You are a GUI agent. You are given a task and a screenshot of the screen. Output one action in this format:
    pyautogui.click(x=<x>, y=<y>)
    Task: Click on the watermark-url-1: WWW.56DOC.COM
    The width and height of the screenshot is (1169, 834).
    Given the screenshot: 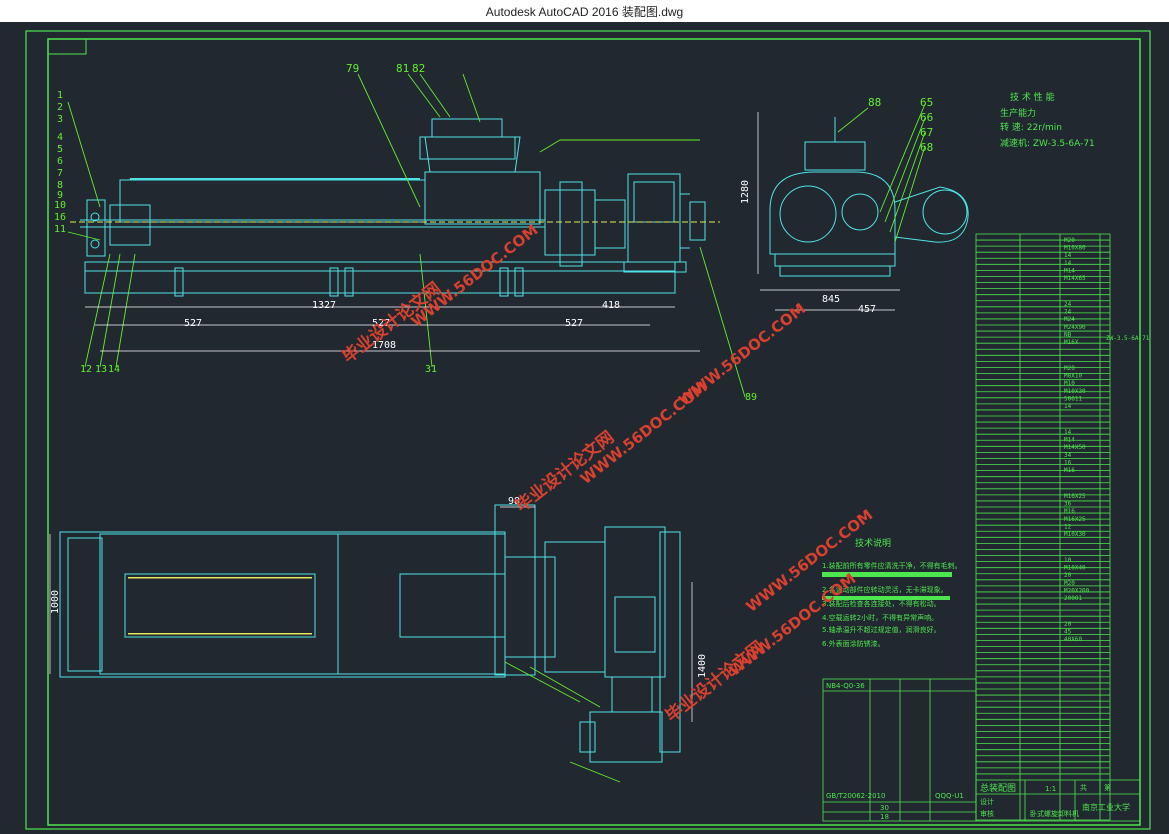 What is the action you would take?
    pyautogui.click(x=475, y=276)
    